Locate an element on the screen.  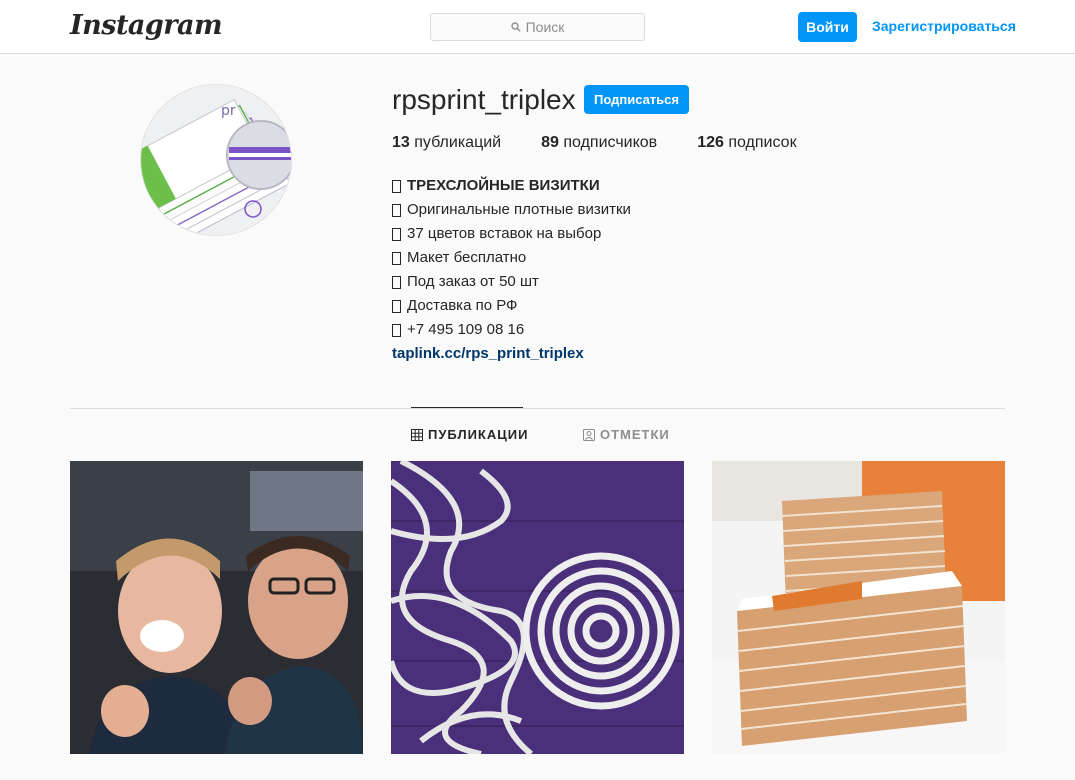
post-image-selfie is located at coordinates (216, 607).